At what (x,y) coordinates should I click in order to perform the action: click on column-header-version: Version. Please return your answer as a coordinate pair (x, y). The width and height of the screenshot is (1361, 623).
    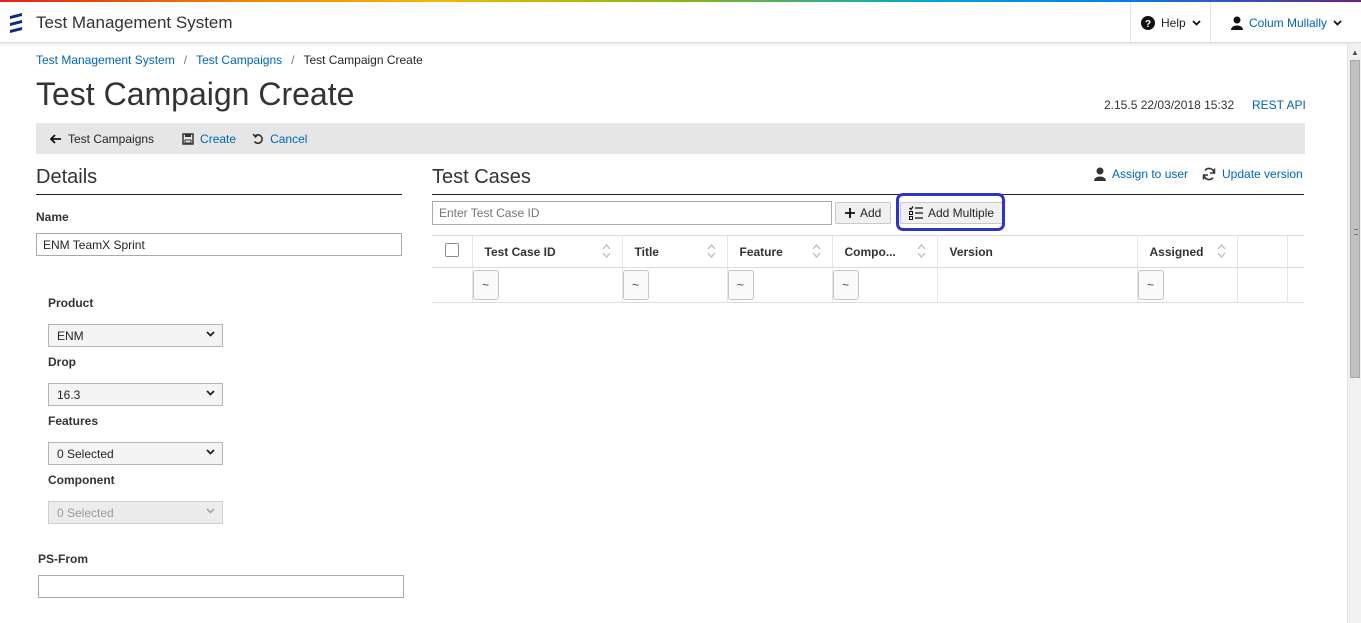
    Looking at the image, I should click on (1037, 251).